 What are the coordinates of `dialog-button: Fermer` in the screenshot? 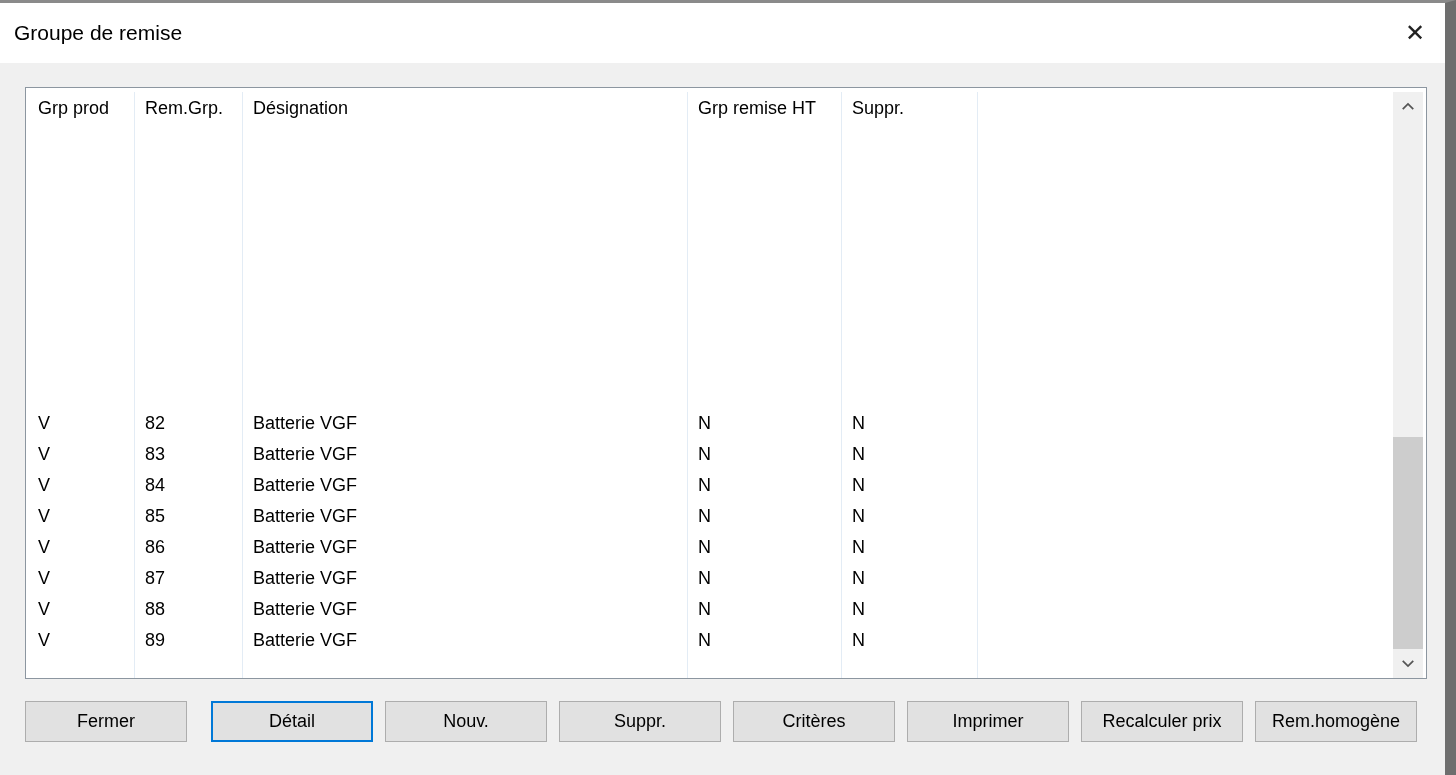 It's located at (106, 721).